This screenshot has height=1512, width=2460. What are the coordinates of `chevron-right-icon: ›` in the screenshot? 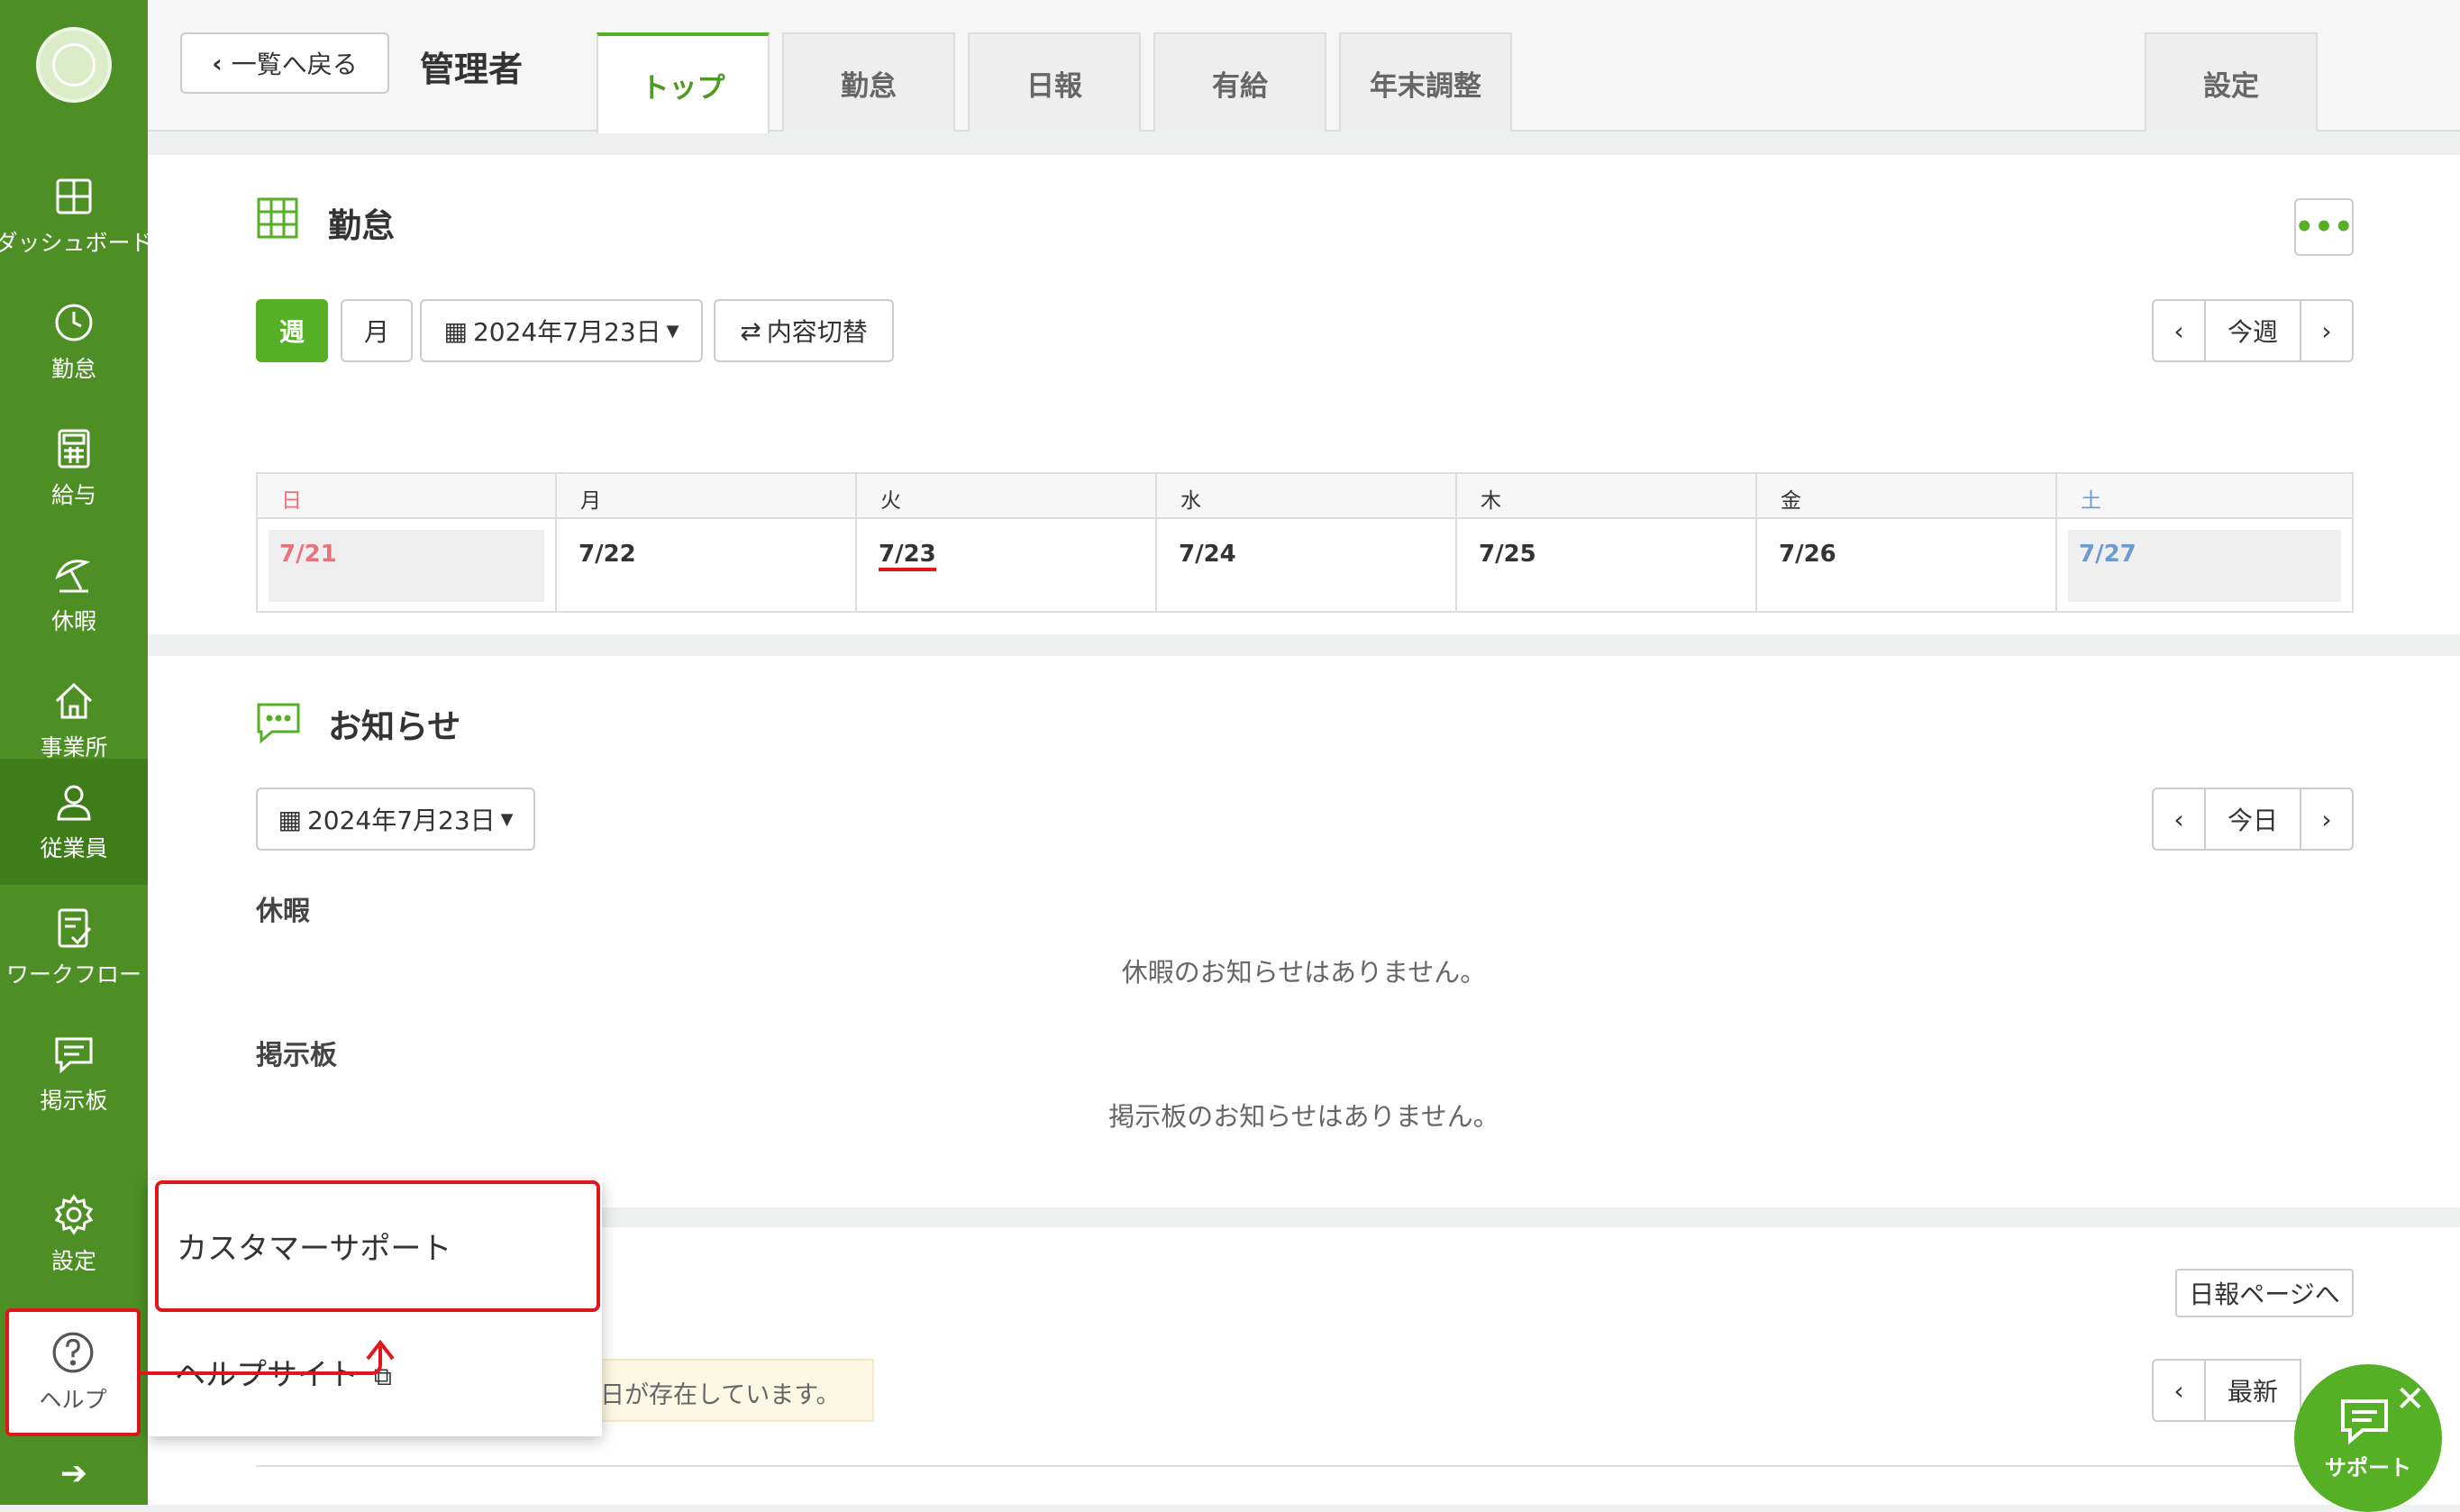 It's located at (2327, 819).